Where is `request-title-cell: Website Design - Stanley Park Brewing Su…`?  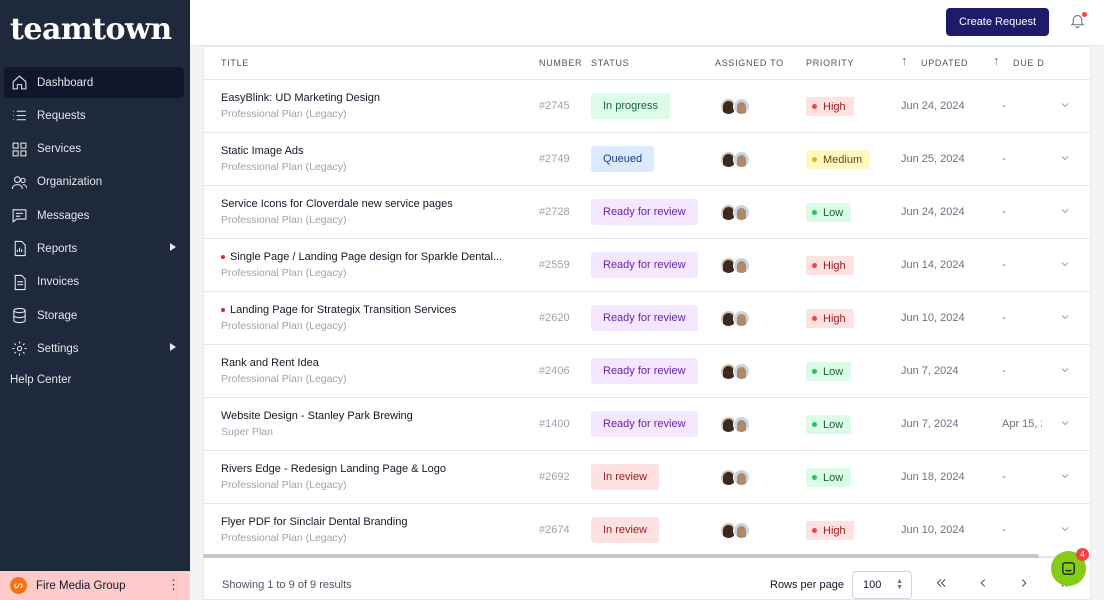
request-title-cell: Website Design - Stanley Park Brewing Su… is located at coordinates (371, 424).